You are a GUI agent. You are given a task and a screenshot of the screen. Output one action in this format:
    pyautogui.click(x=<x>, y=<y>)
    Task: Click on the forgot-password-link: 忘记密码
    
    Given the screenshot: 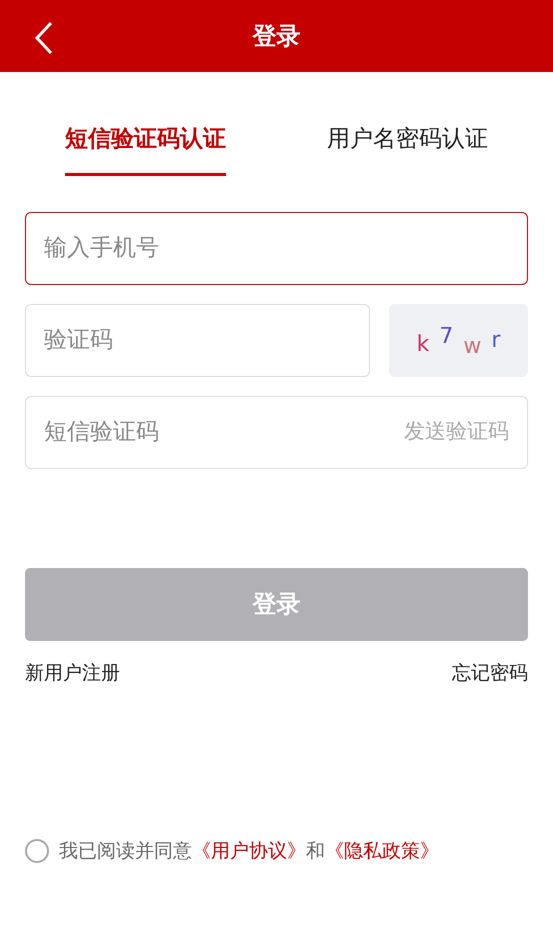 What is the action you would take?
    pyautogui.click(x=490, y=672)
    